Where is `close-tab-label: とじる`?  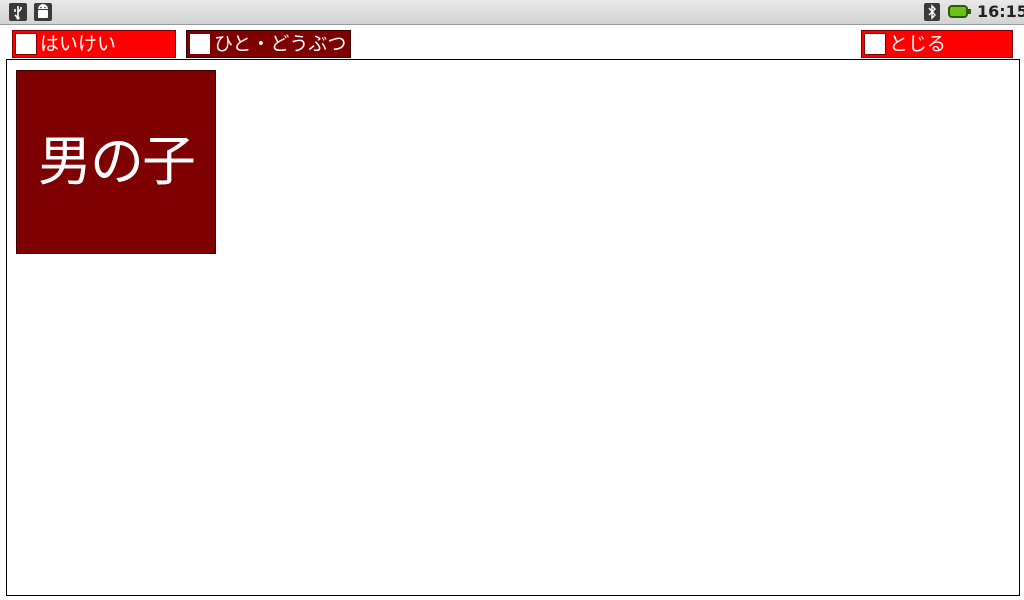 close-tab-label: とじる is located at coordinates (918, 44).